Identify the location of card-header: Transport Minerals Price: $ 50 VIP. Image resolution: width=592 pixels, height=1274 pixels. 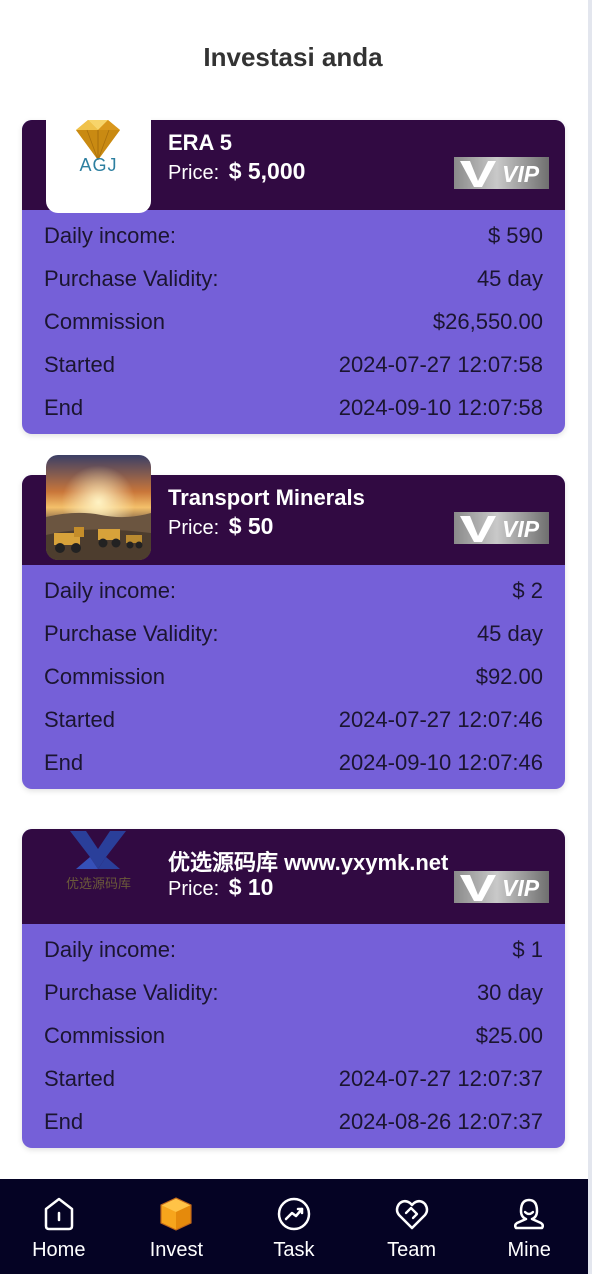
(293, 510).